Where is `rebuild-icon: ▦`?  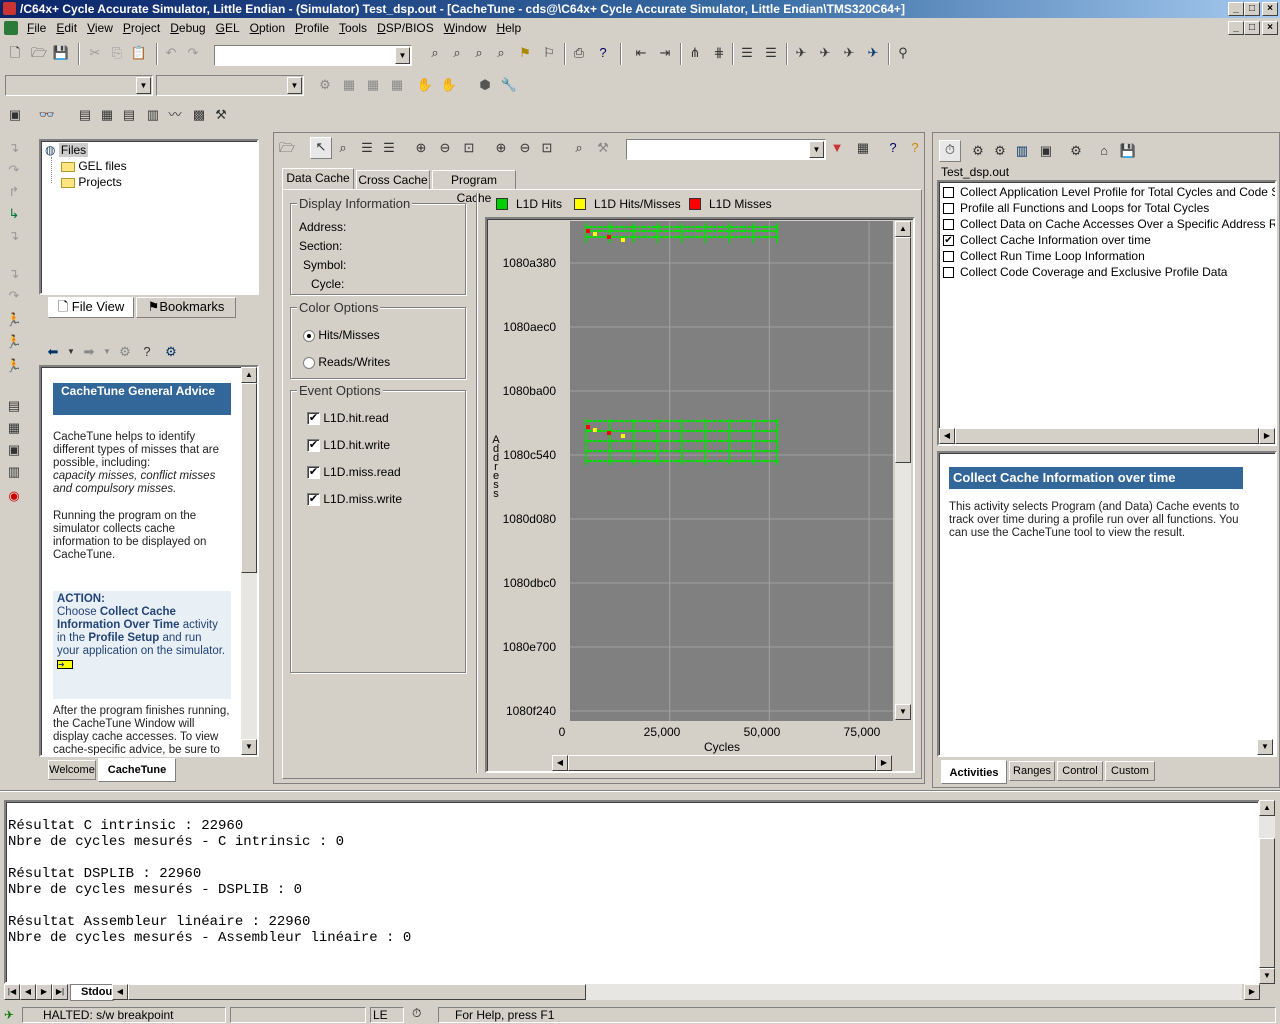
rebuild-icon: ▦ is located at coordinates (373, 85).